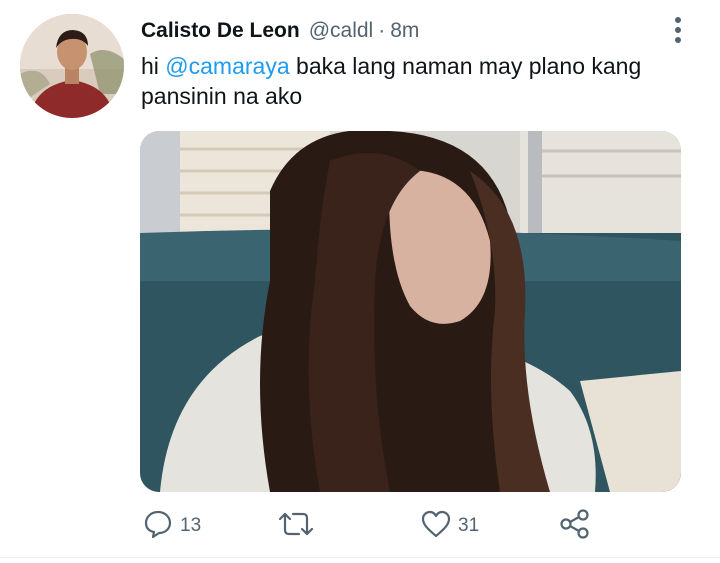 The image size is (720, 563). I want to click on share-icon, so click(575, 526).